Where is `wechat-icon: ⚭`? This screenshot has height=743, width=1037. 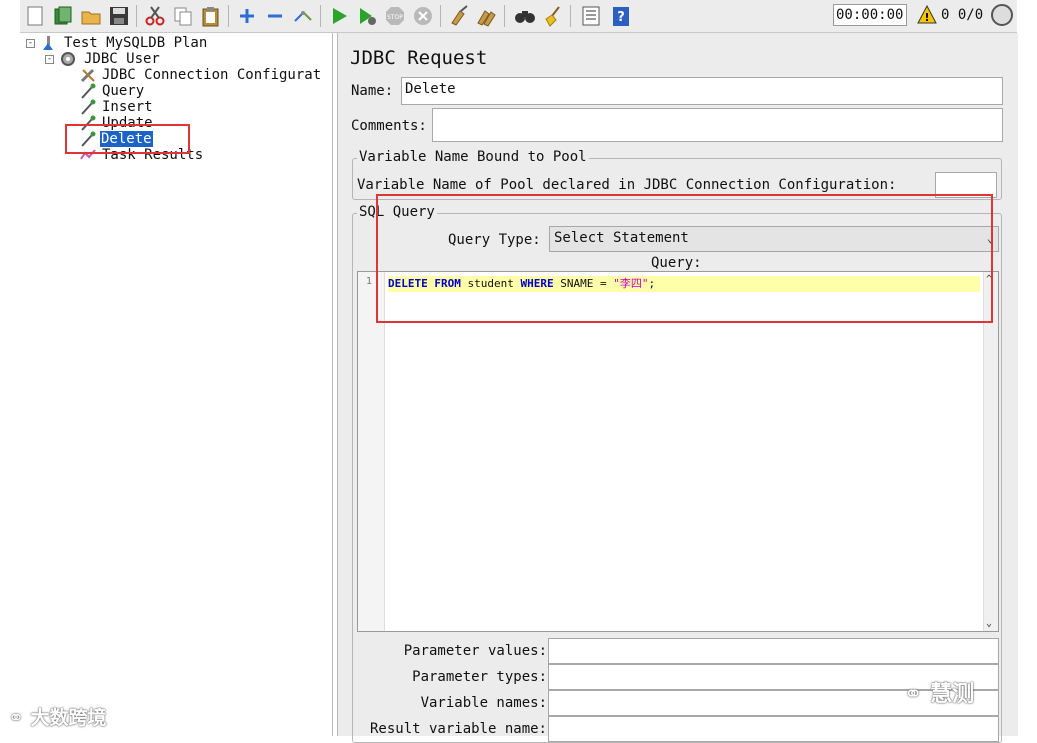
wechat-icon: ⚭ is located at coordinates (913, 694).